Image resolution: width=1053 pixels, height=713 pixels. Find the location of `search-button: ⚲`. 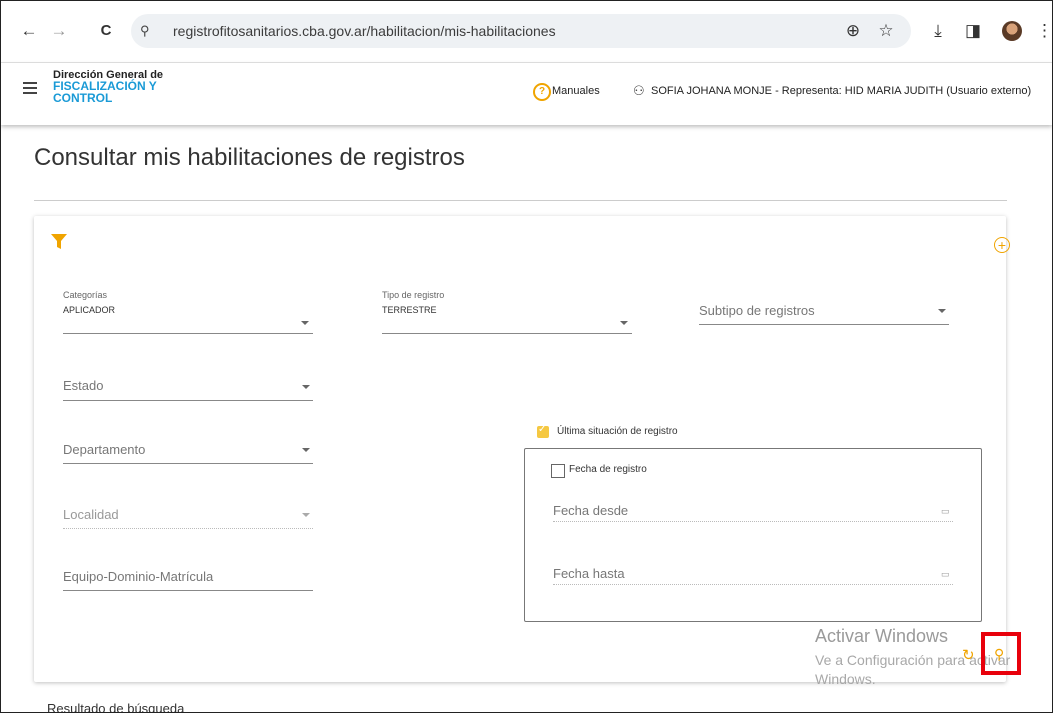

search-button: ⚲ is located at coordinates (1001, 653).